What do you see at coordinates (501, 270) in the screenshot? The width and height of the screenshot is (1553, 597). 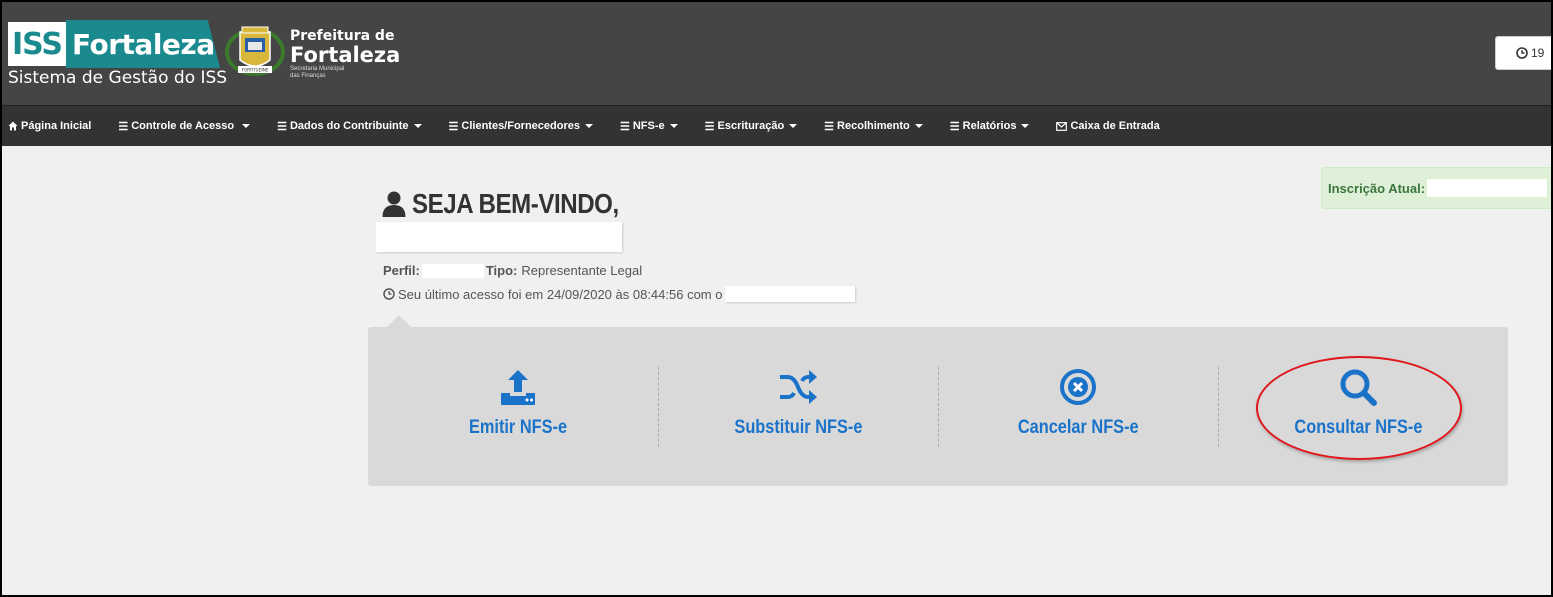 I see `tipo-label: Tipo:` at bounding box center [501, 270].